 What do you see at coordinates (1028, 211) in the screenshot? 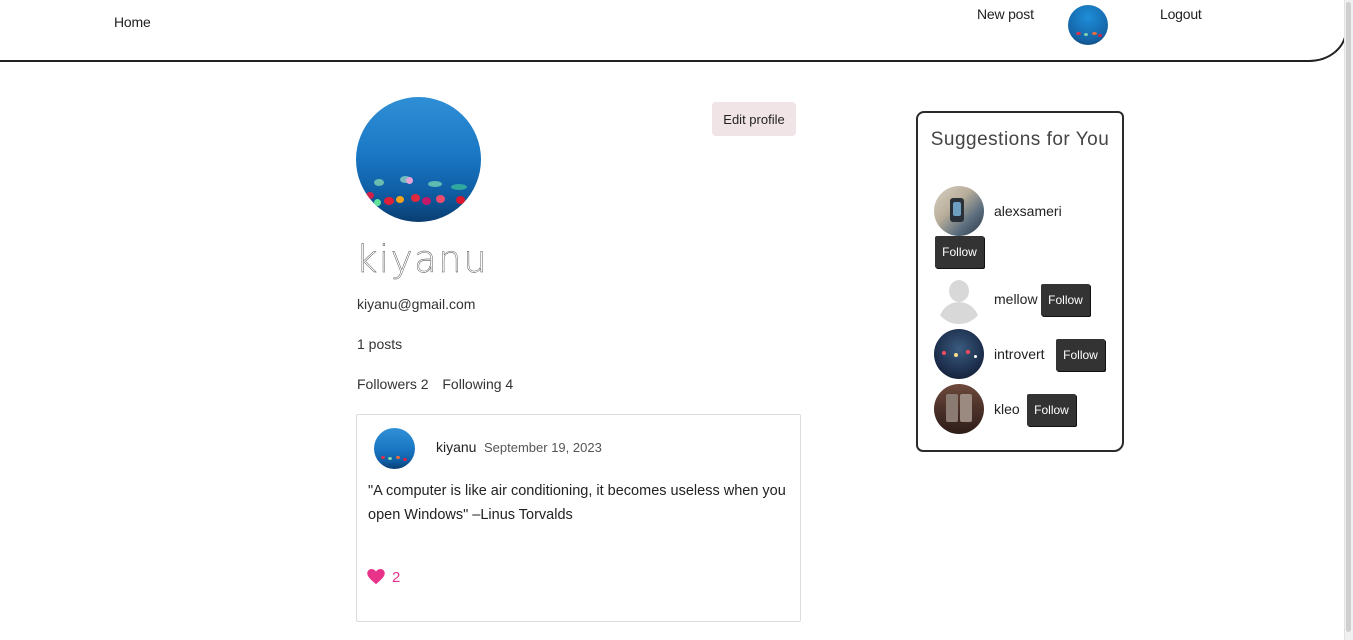
I see `suggestion-name-alexsameri: alexsameri` at bounding box center [1028, 211].